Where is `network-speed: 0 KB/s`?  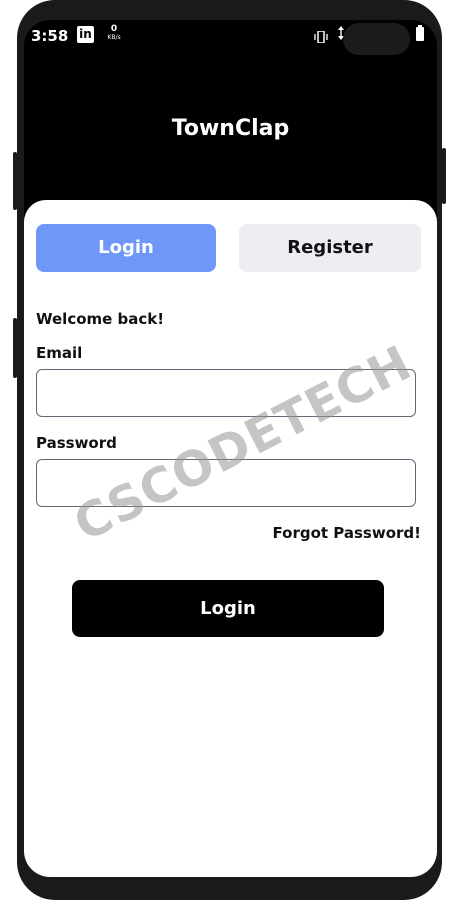 network-speed: 0 KB/s is located at coordinates (114, 33).